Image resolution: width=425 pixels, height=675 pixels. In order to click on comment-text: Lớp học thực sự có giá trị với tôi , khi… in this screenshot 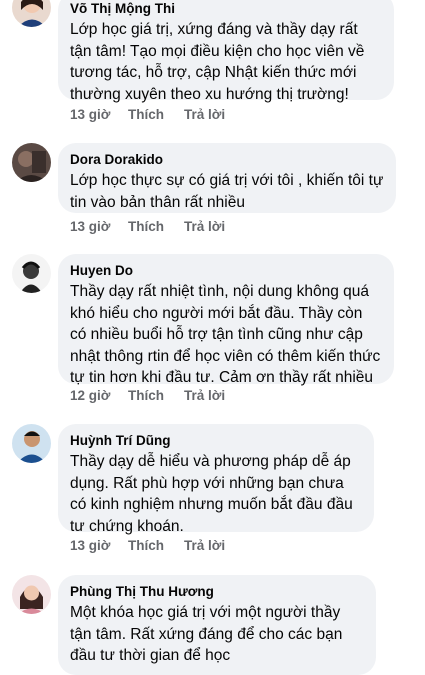, I will do `click(227, 191)`.